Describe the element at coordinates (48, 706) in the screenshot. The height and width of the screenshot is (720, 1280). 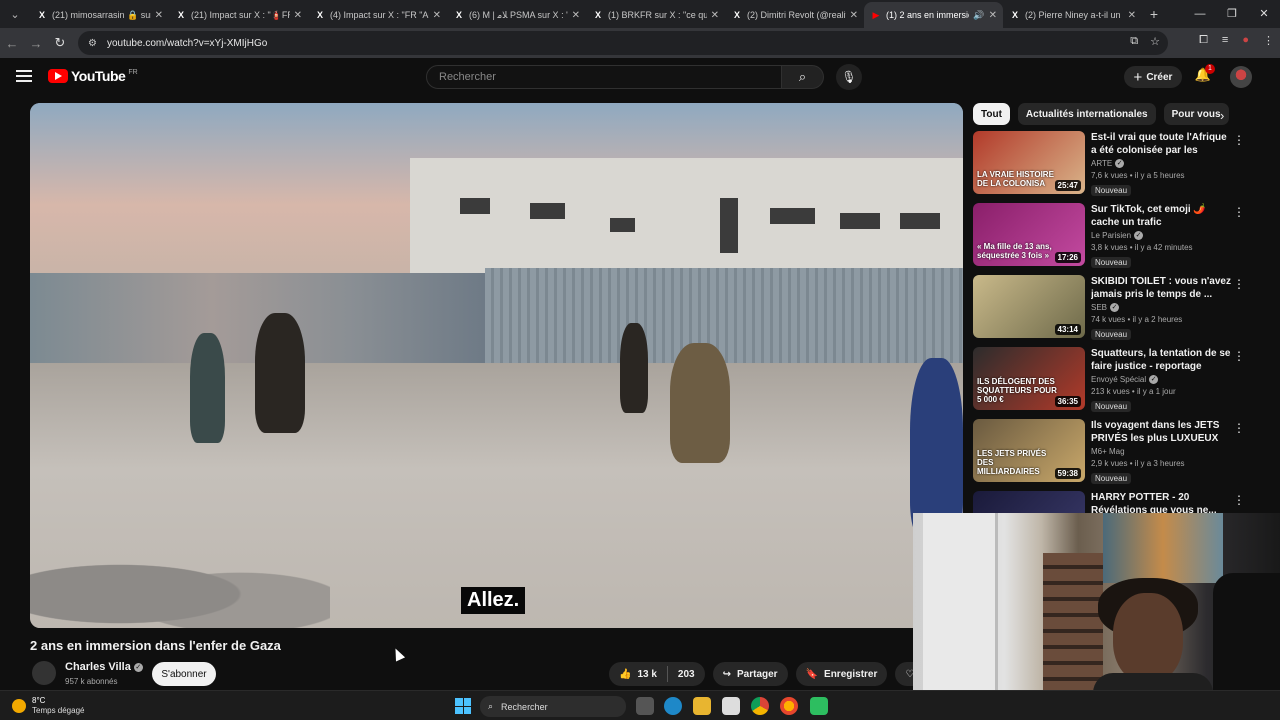
I see `weather-widget: 8°C Temps dégagé` at that location.